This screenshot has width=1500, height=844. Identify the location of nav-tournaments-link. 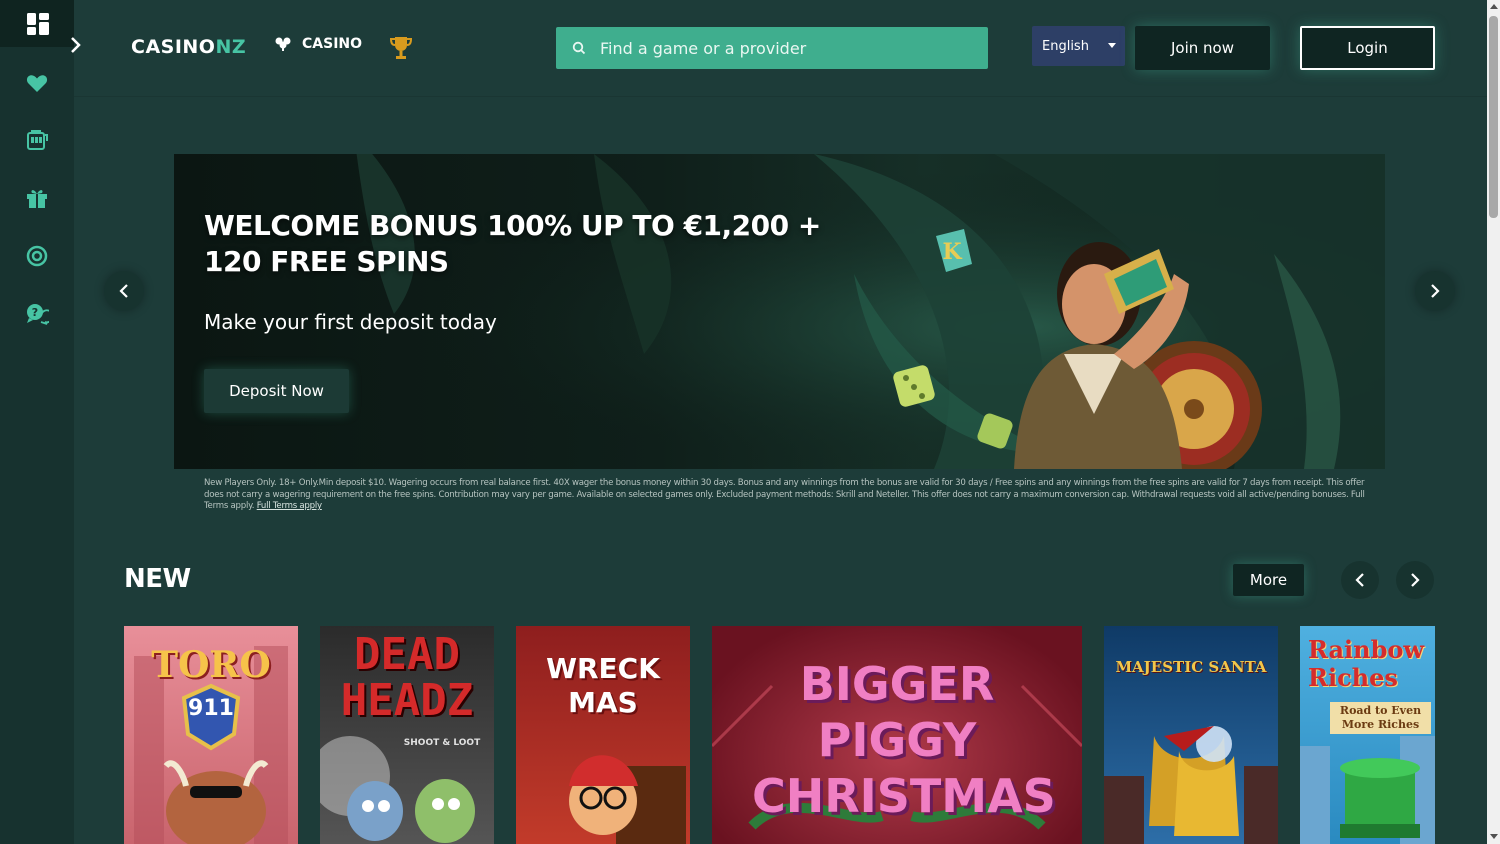
(401, 50).